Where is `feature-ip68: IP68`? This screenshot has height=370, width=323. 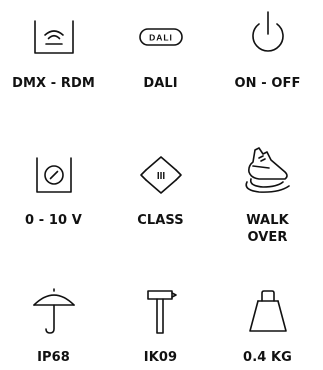 feature-ip68: IP68 is located at coordinates (53, 325).